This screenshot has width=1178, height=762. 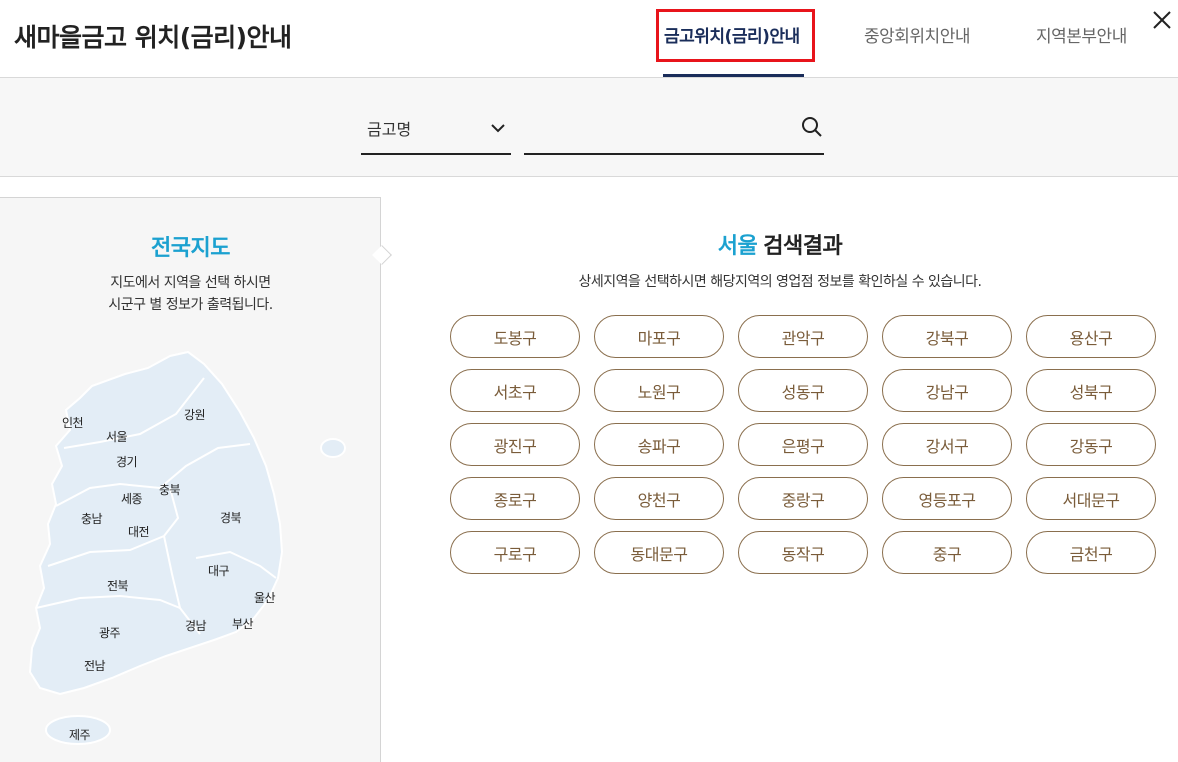 What do you see at coordinates (735, 35) in the screenshot?
I see `highlight-box` at bounding box center [735, 35].